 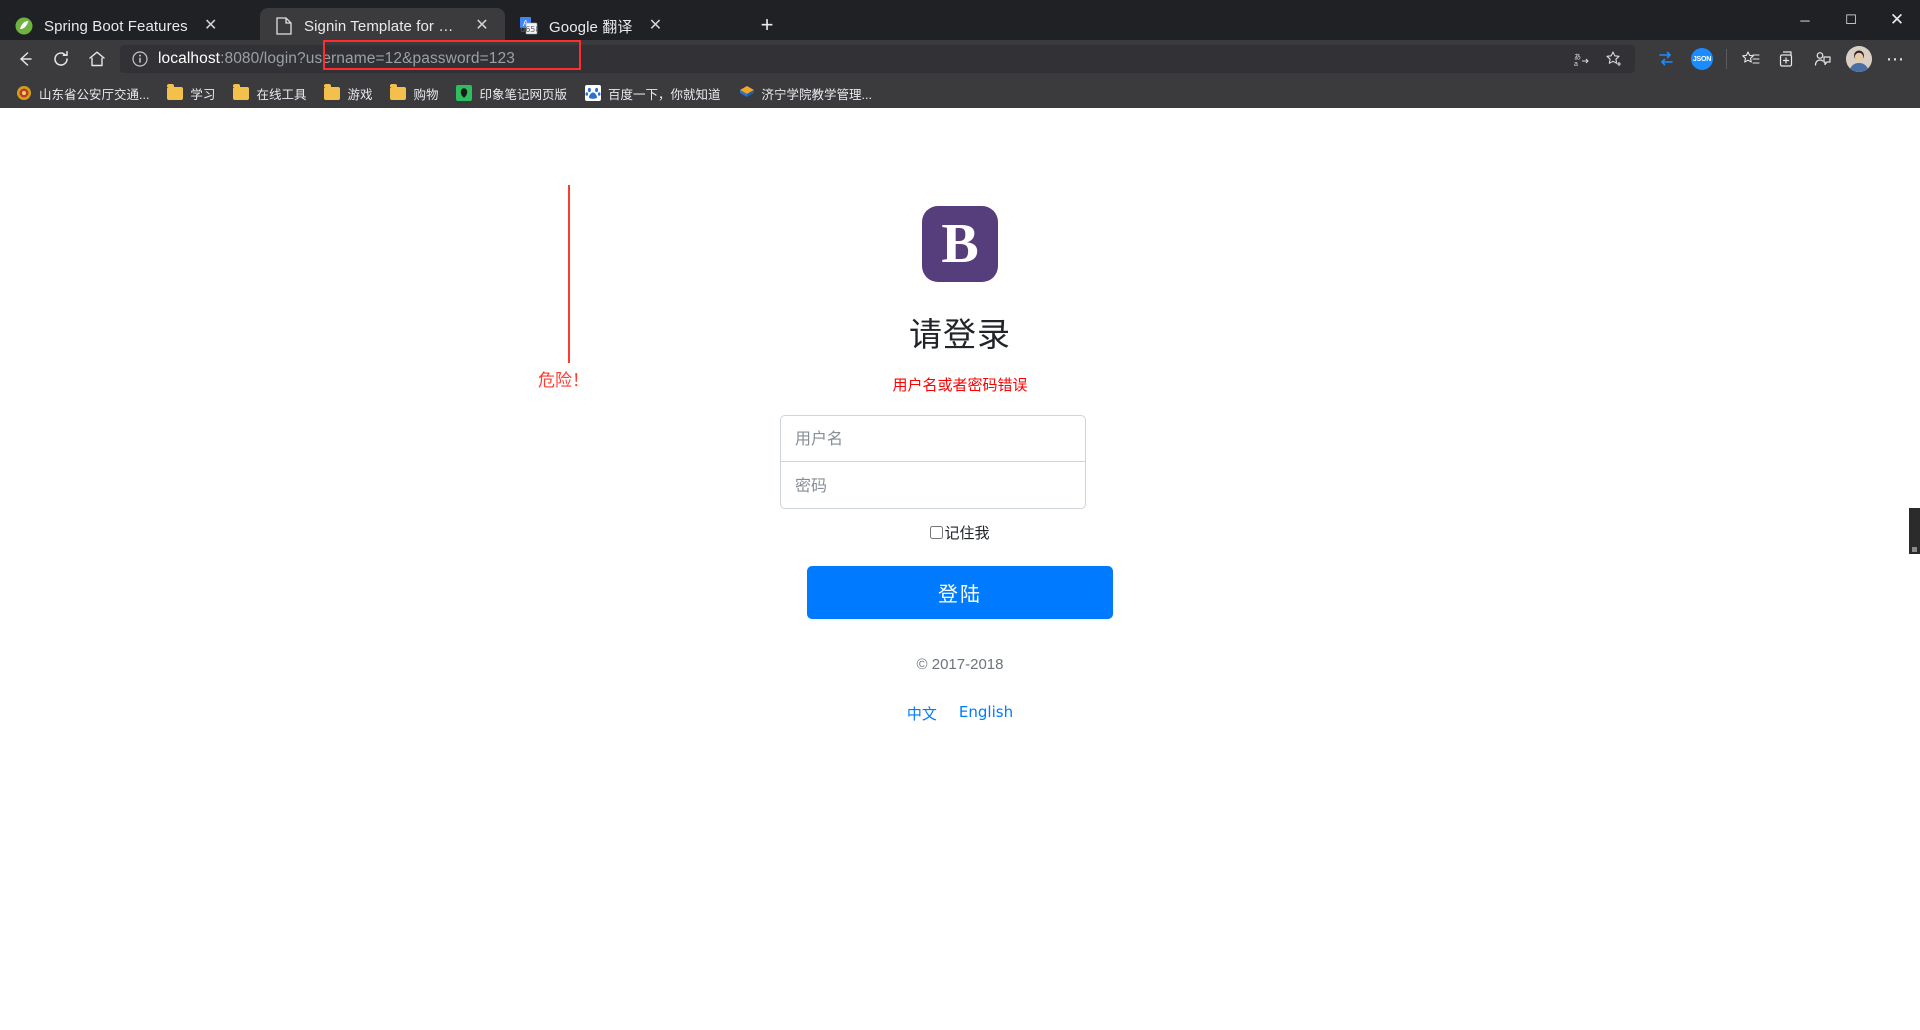 I want to click on account-avatar, so click(x=1859, y=59).